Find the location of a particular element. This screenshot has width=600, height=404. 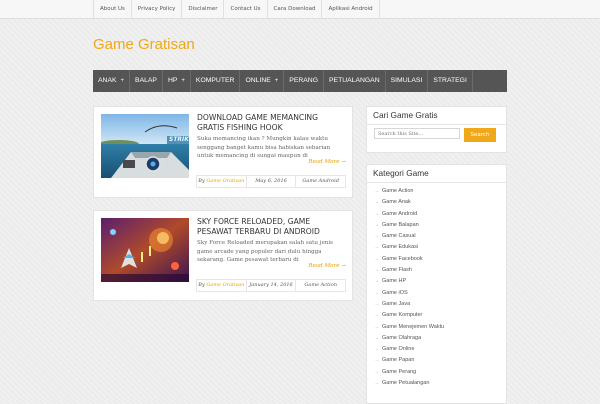

nav-item-perang: PERANG is located at coordinates (304, 81).